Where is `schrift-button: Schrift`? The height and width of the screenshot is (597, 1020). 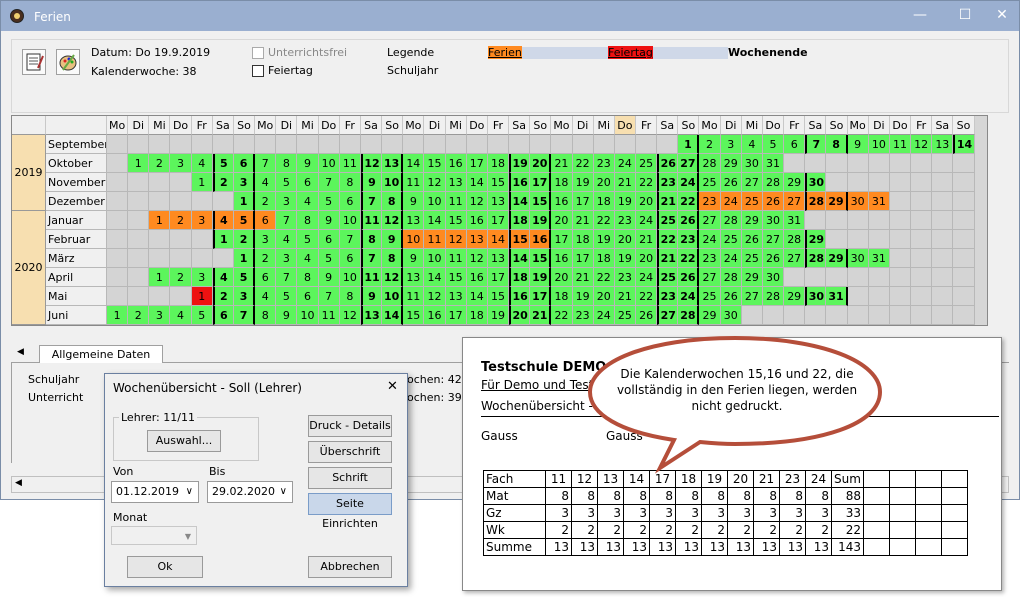
schrift-button: Schrift is located at coordinates (350, 478).